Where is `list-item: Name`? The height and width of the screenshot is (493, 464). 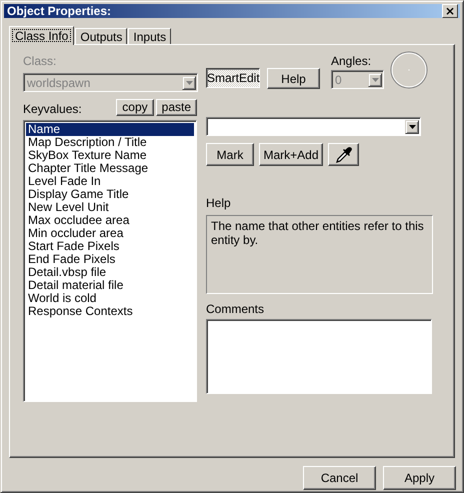
list-item: Name is located at coordinates (110, 129).